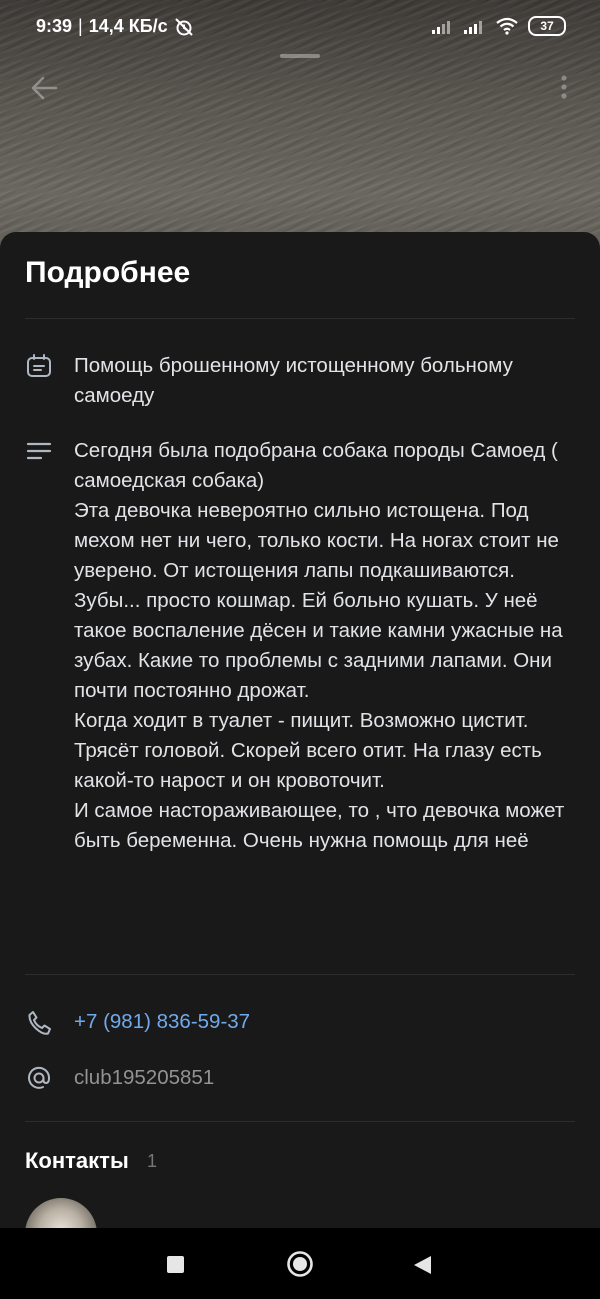  I want to click on battery-indicator: 37, so click(547, 26).